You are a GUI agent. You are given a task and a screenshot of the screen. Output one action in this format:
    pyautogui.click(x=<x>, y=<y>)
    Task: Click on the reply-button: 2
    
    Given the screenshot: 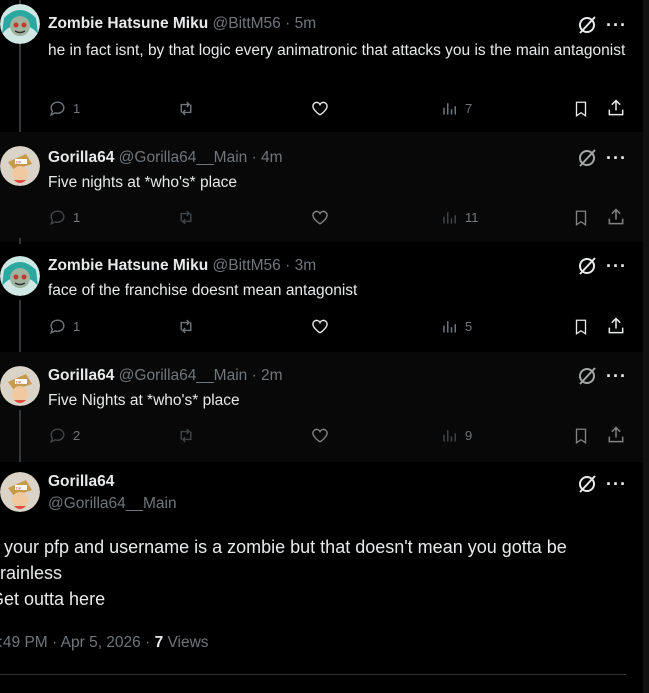 What is the action you would take?
    pyautogui.click(x=64, y=435)
    